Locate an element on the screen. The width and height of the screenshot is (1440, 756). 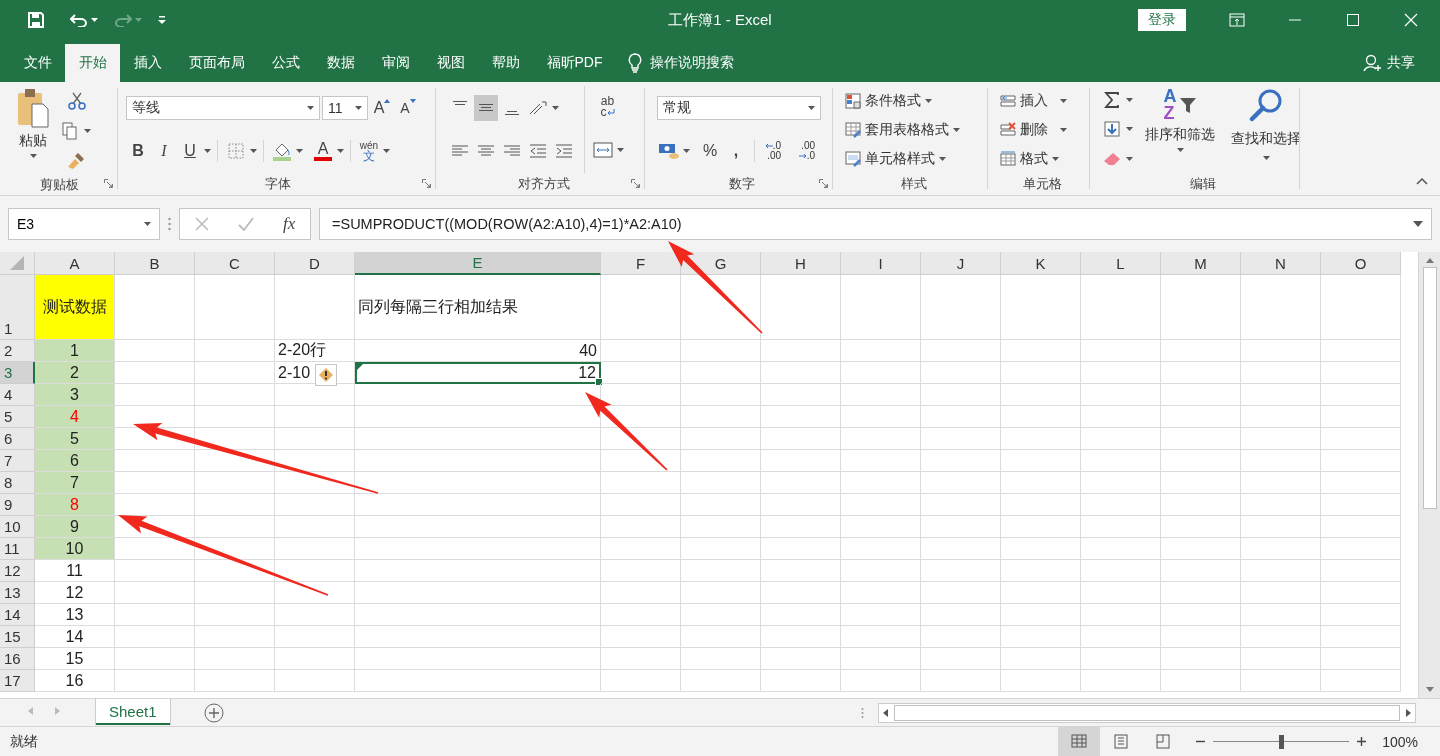
row-header: 10 is located at coordinates (17, 527).